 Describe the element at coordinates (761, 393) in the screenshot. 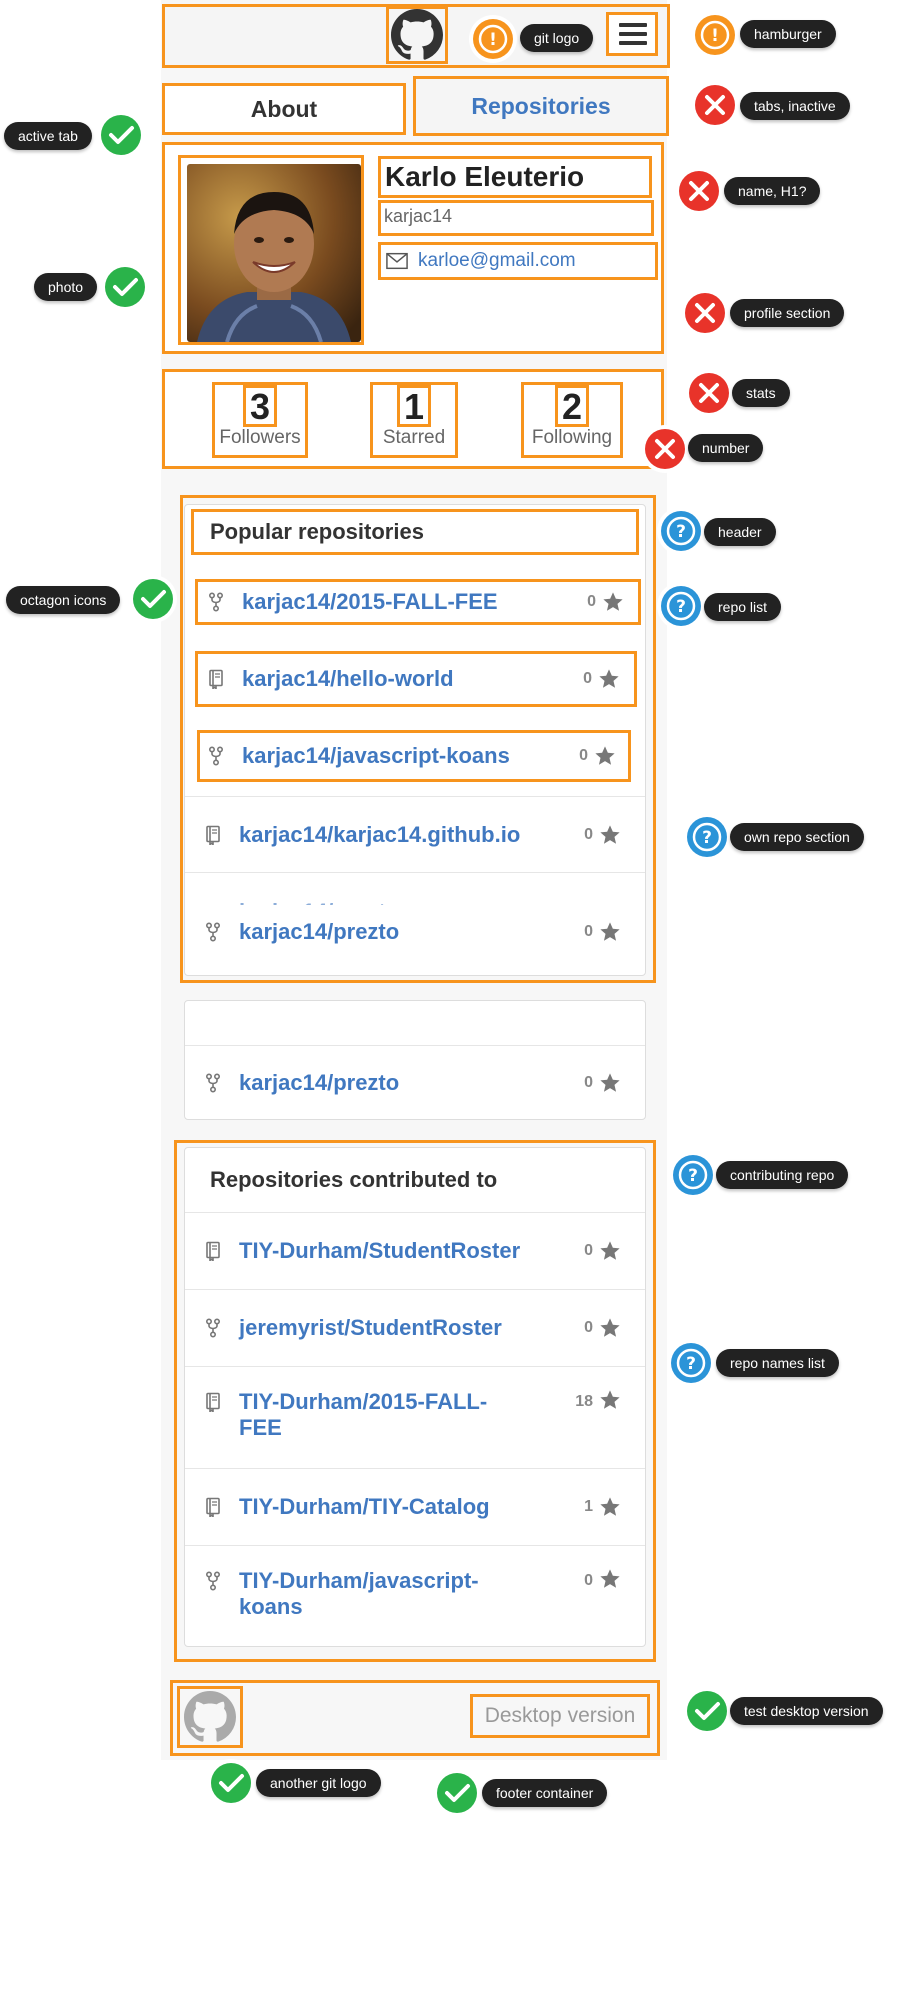

I see `annotation-label: stats` at that location.